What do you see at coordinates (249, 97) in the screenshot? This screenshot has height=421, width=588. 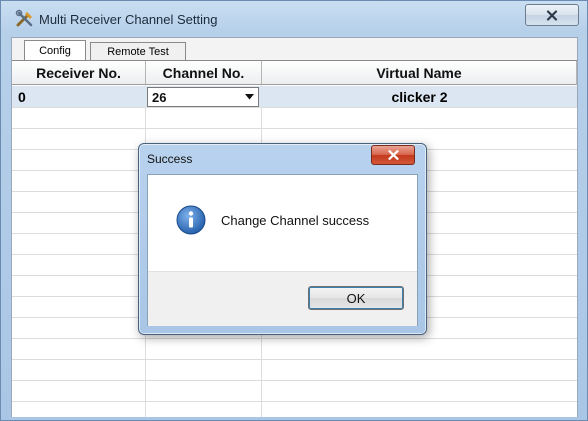 I see `chevron-down-icon` at bounding box center [249, 97].